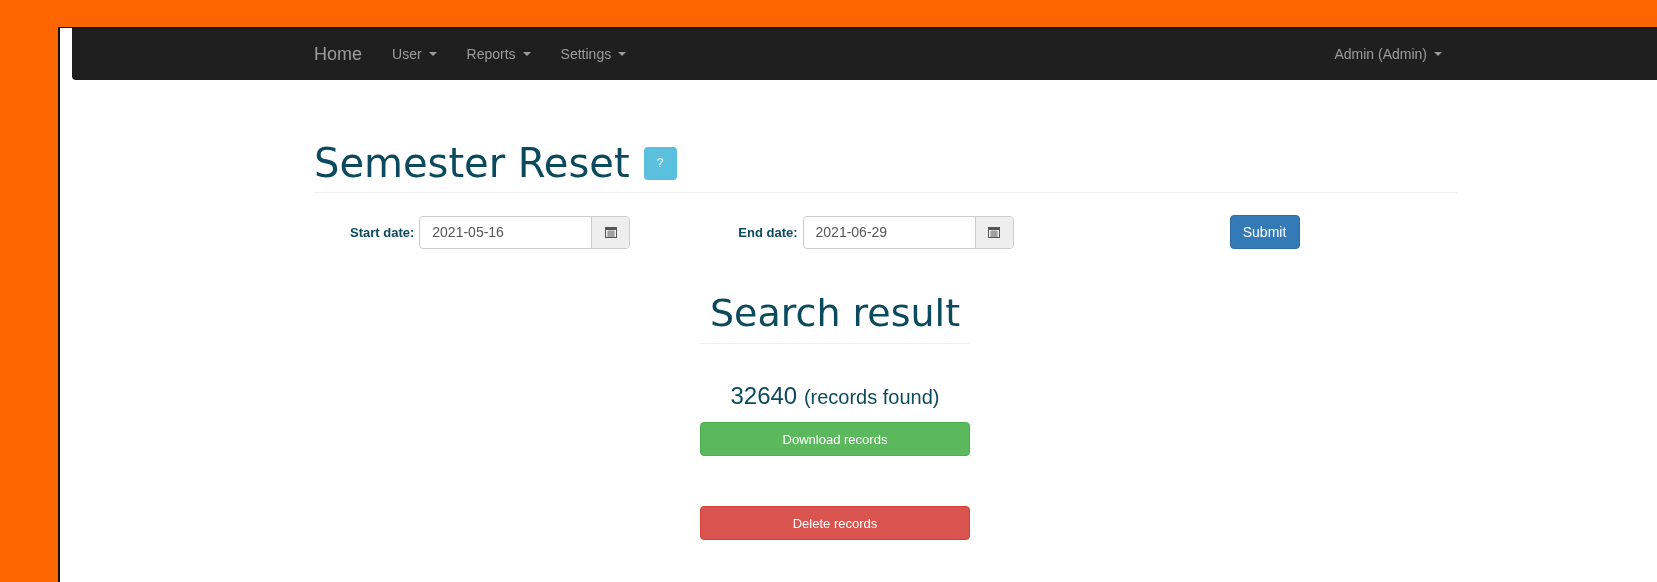  I want to click on date-field: 2021-06-29, so click(908, 232).